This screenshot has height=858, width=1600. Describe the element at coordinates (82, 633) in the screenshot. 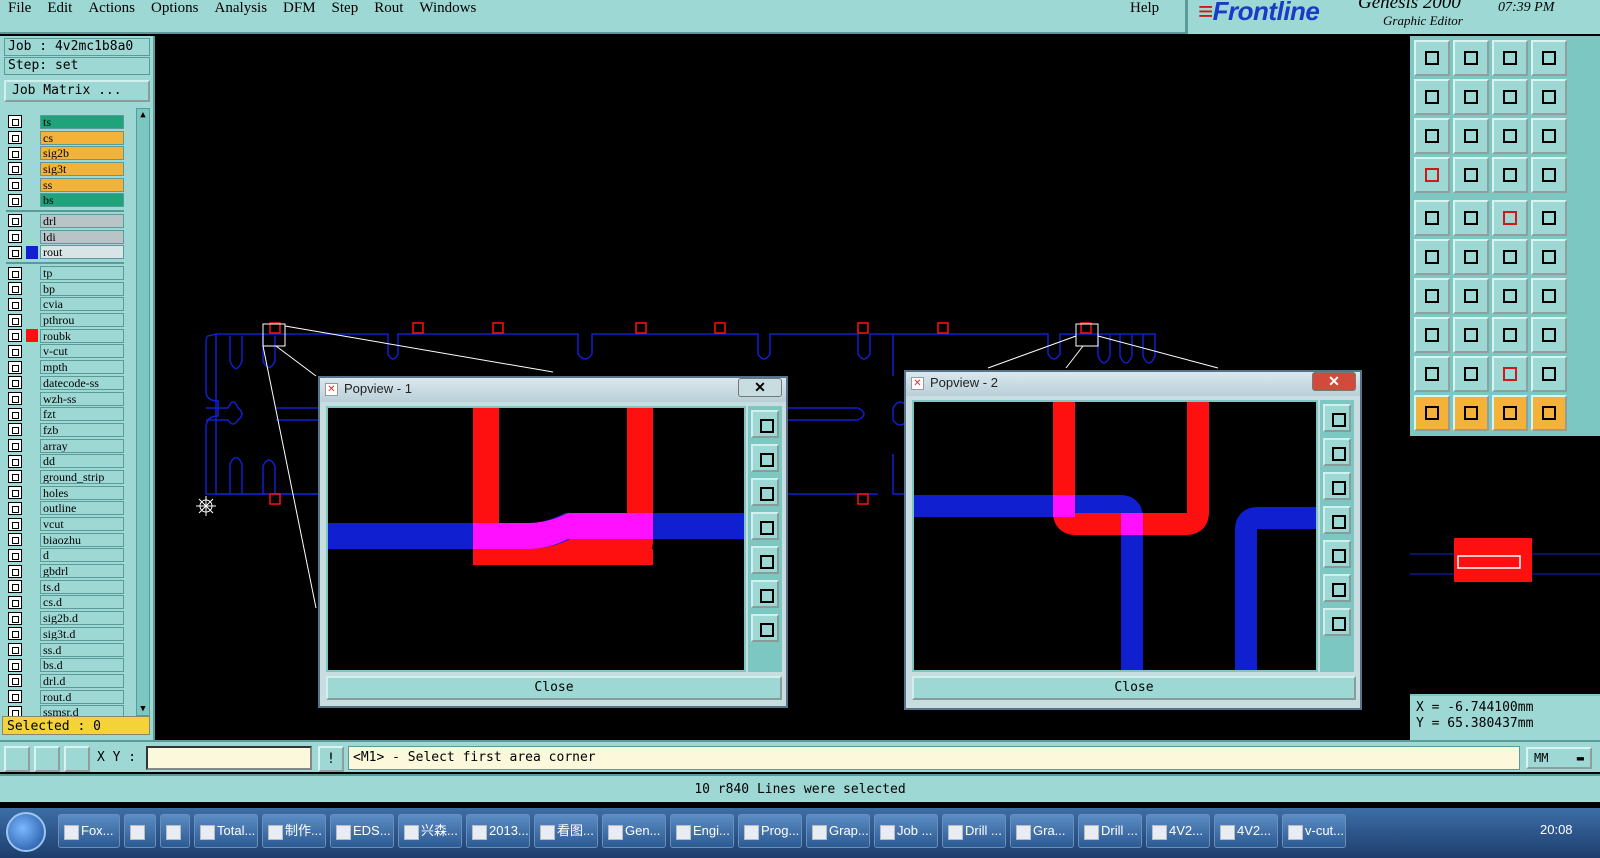

I see `layer-name: sig3t.d` at that location.